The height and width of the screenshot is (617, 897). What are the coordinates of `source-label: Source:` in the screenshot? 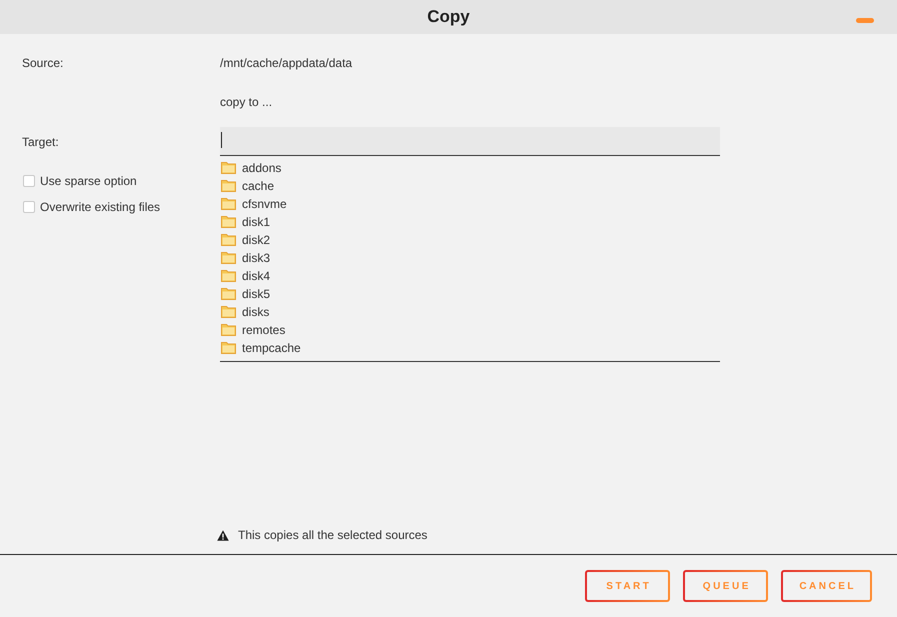 It's located at (43, 63).